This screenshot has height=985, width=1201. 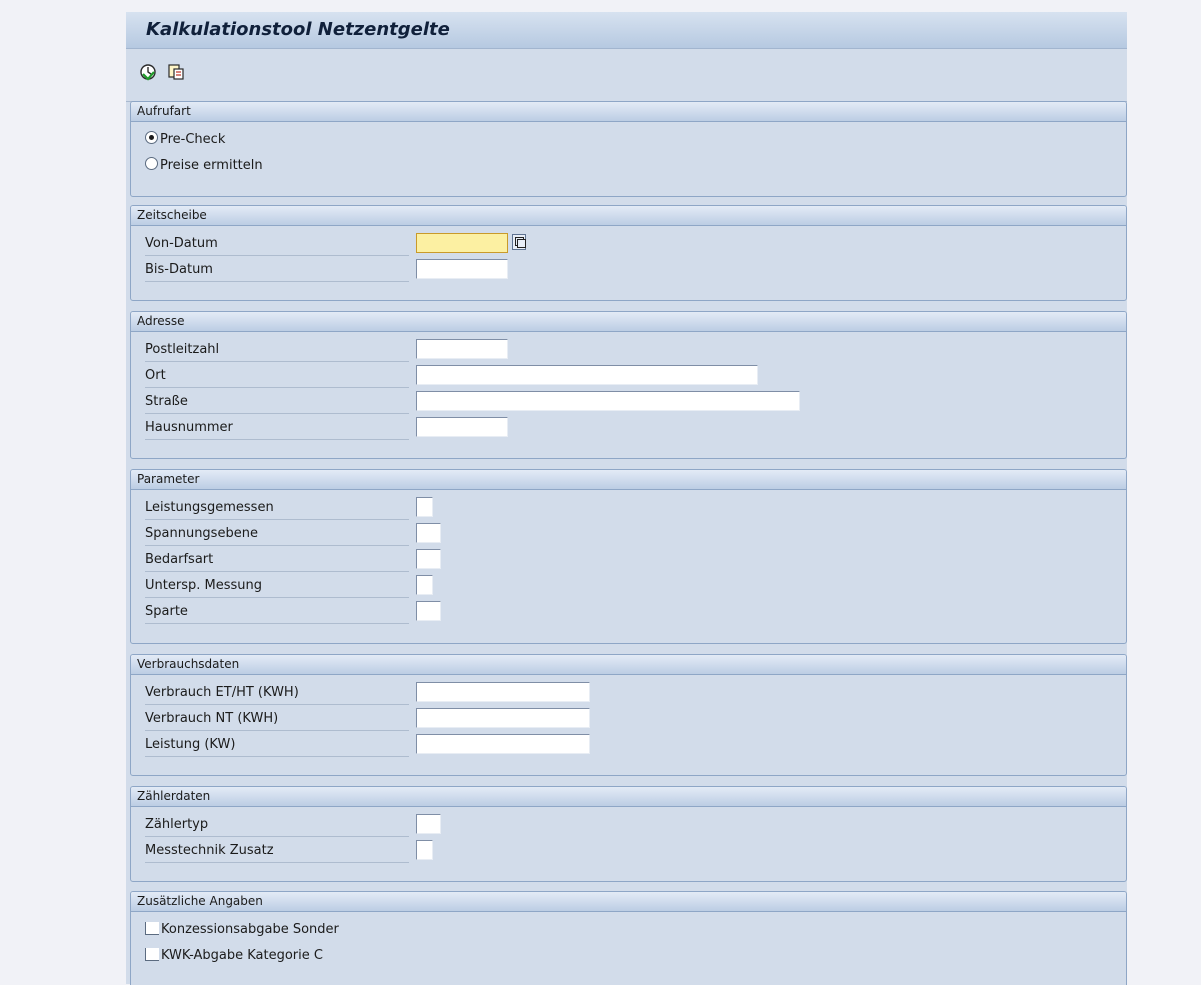 What do you see at coordinates (277, 851) in the screenshot?
I see `messtechnik-zusatz-label: Messtechnik Zusatz` at bounding box center [277, 851].